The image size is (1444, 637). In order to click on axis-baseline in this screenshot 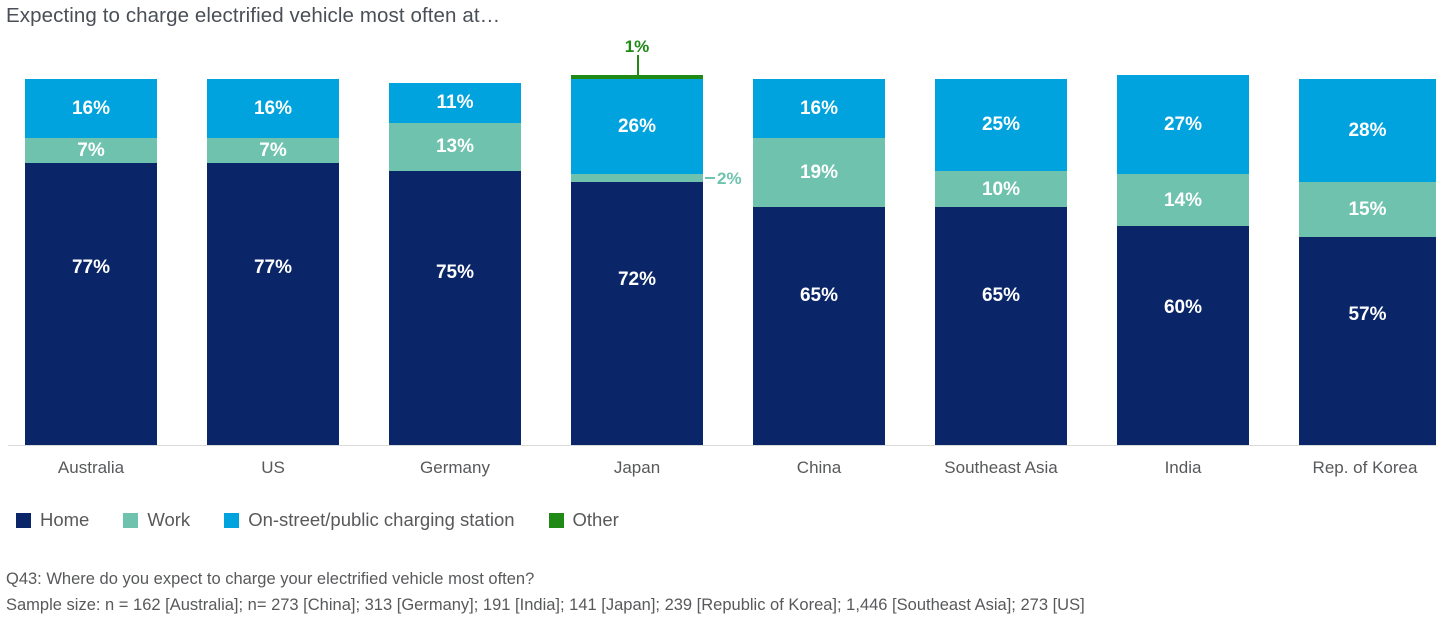, I will do `click(722, 445)`.